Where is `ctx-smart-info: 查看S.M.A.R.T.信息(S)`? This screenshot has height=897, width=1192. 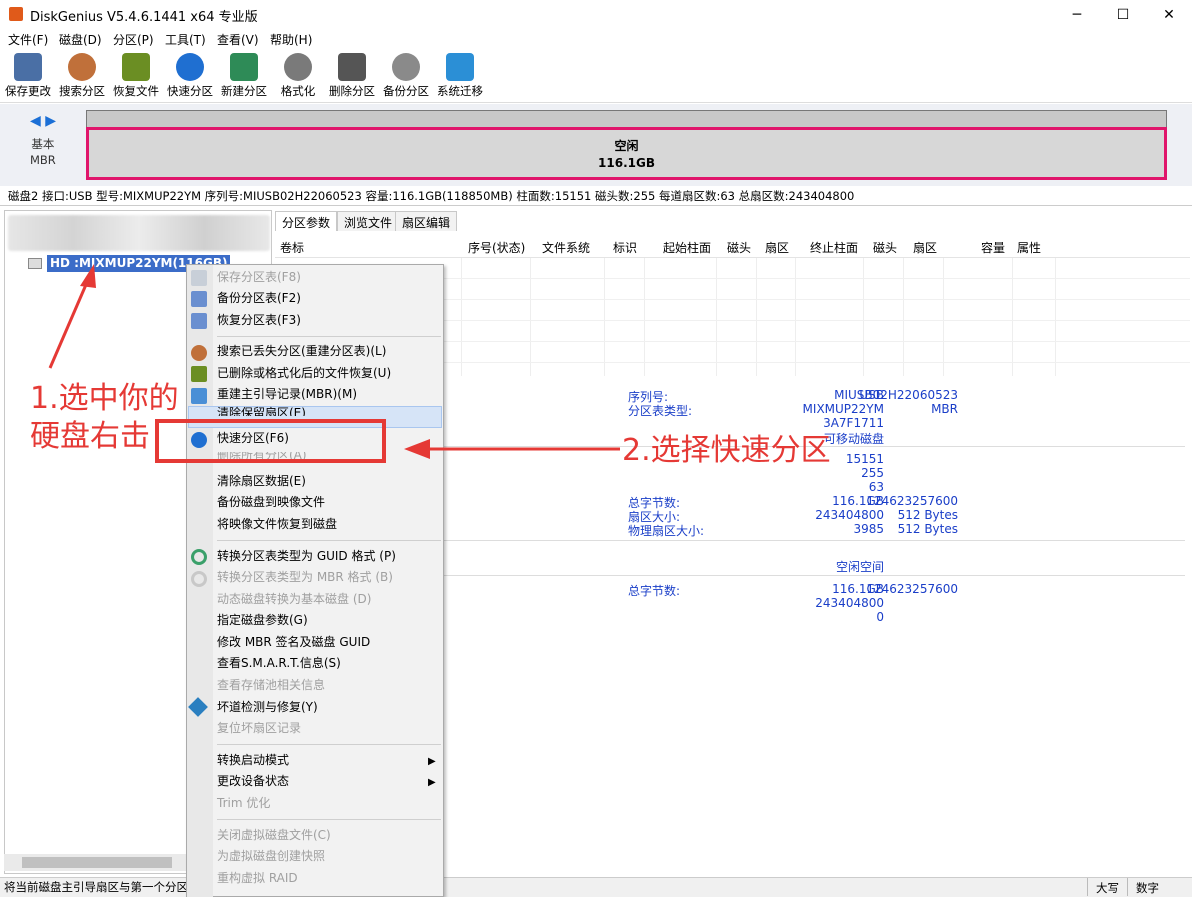 ctx-smart-info: 查看S.M.A.R.T.信息(S) is located at coordinates (279, 663).